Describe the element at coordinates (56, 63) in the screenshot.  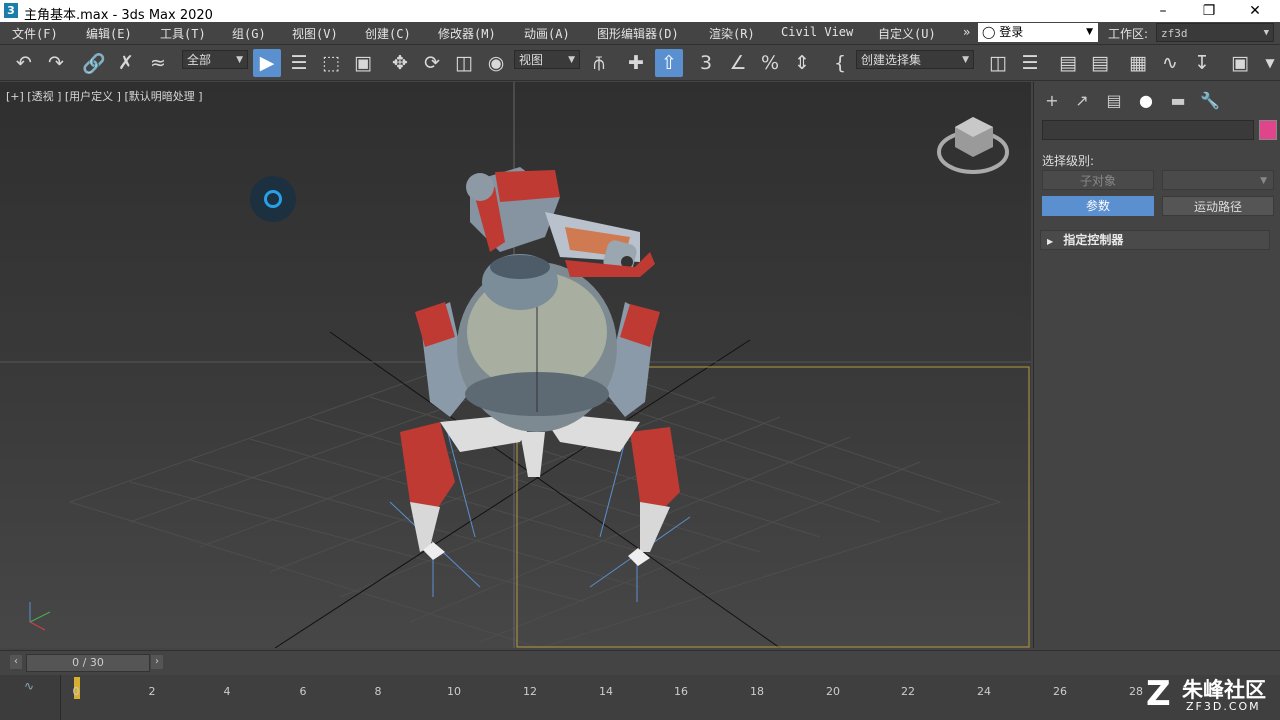
I see `redo-icon: ↷` at that location.